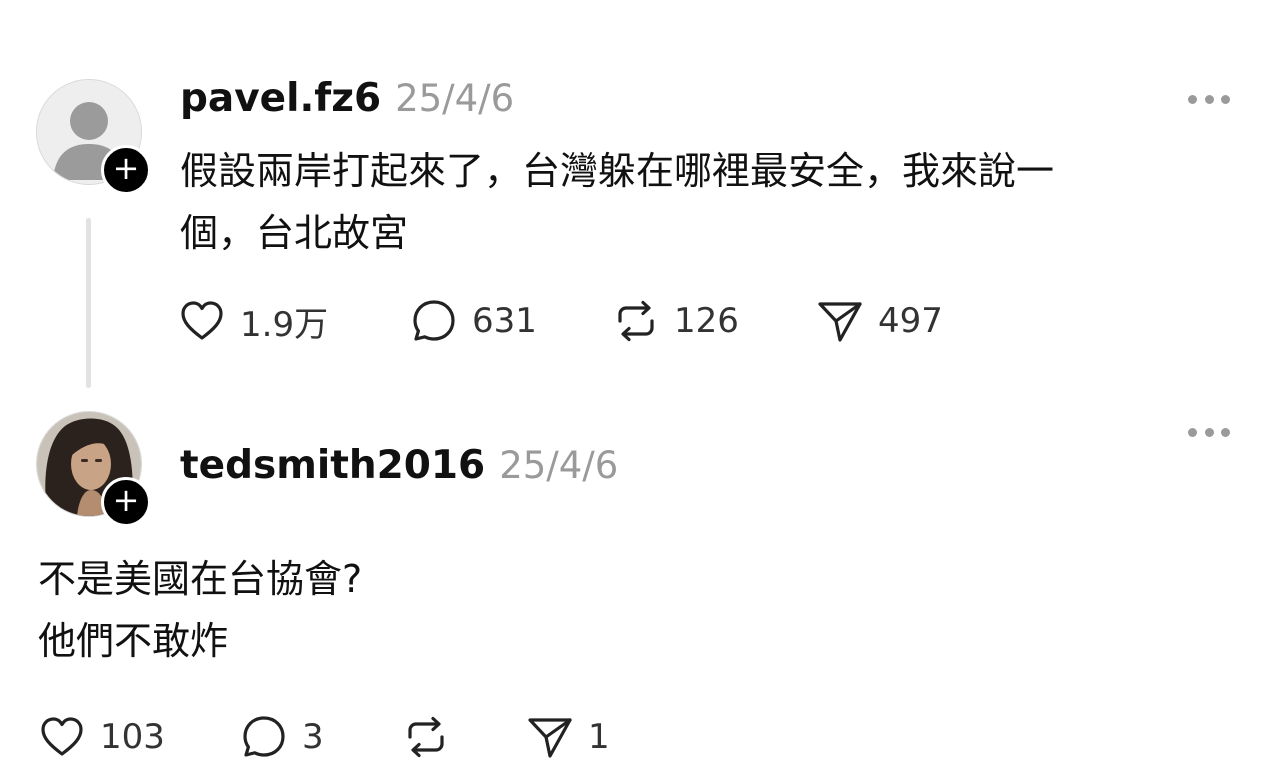 This screenshot has height=778, width=1278. I want to click on like-button: 103, so click(139, 737).